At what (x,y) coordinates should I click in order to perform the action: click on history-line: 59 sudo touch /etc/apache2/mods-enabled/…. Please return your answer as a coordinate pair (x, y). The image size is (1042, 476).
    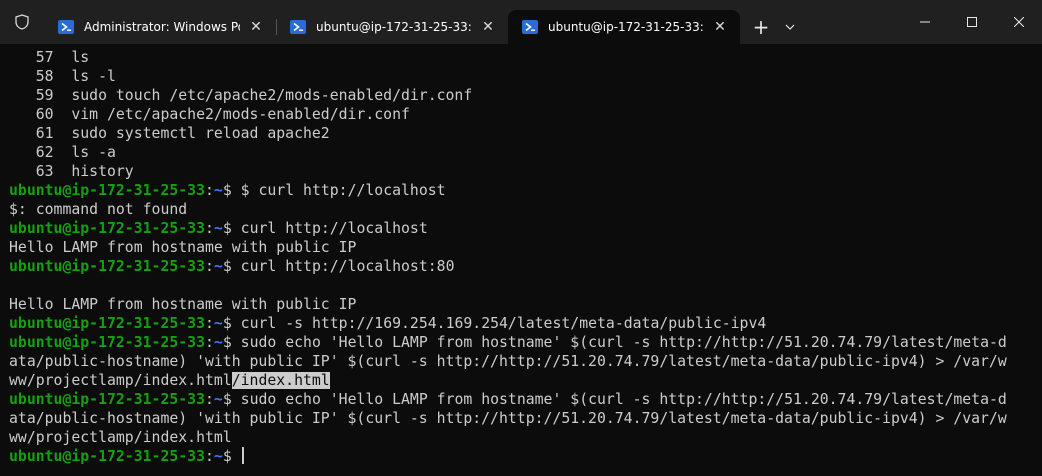
    Looking at the image, I should click on (241, 95).